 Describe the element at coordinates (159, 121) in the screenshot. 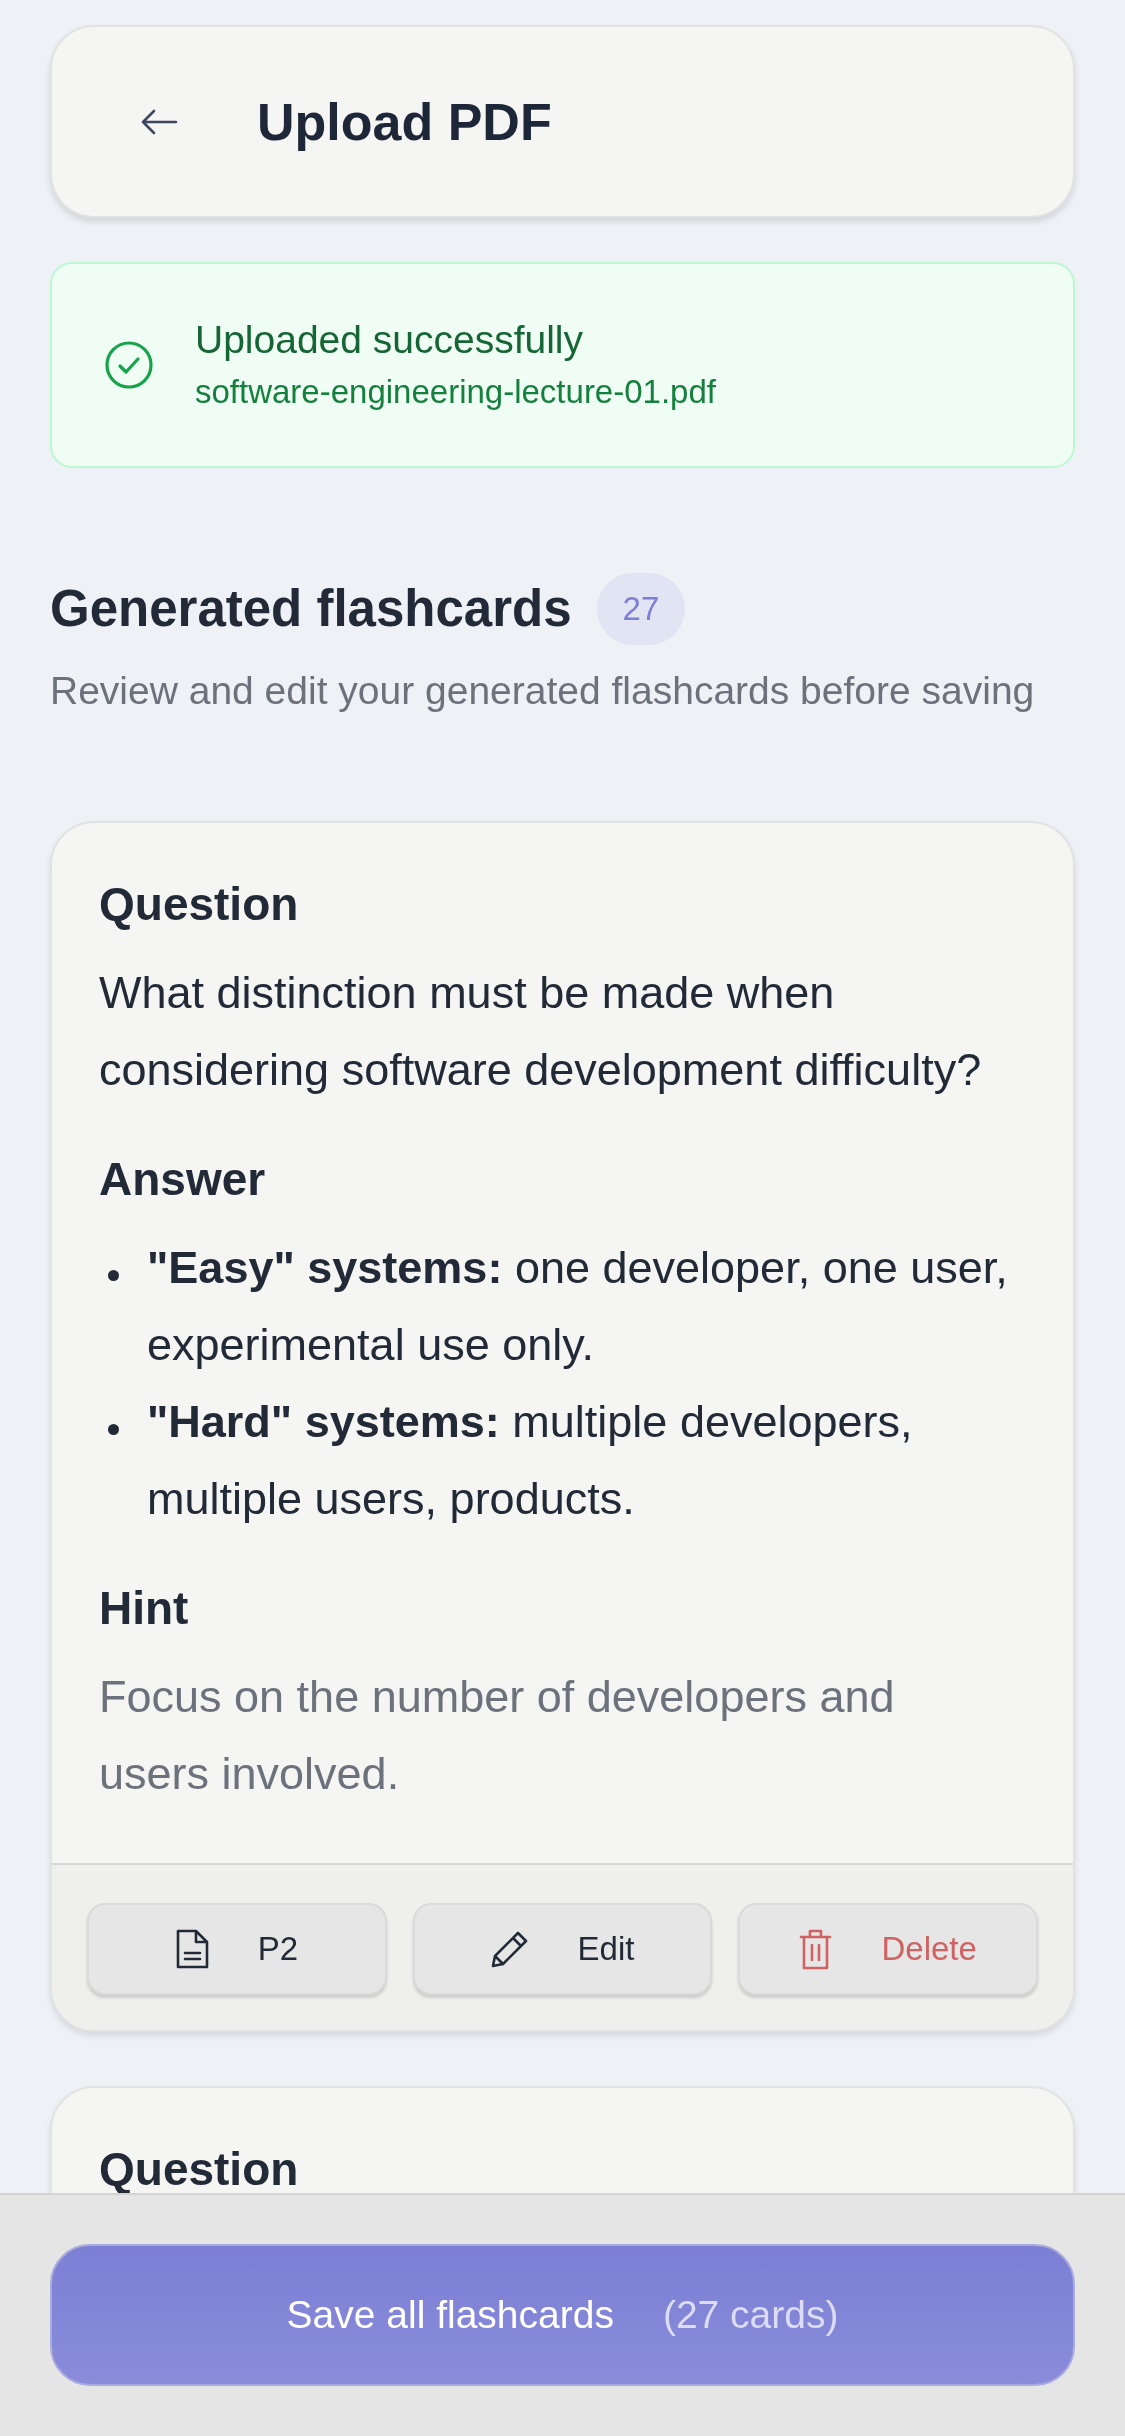

I see `back-arrow-icon` at that location.